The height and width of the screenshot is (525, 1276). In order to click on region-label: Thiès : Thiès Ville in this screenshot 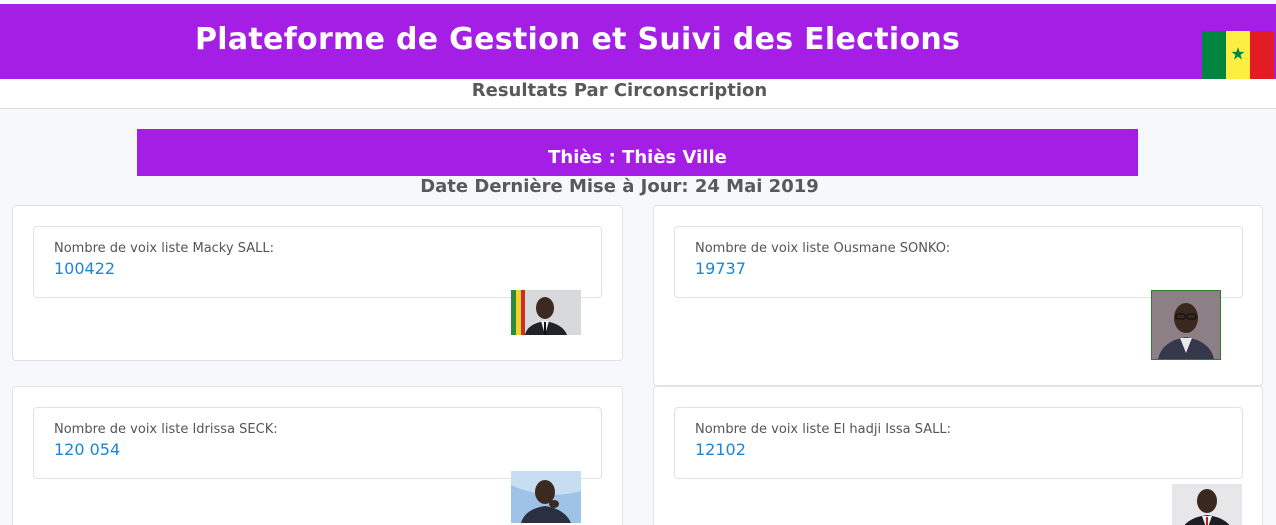, I will do `click(637, 157)`.